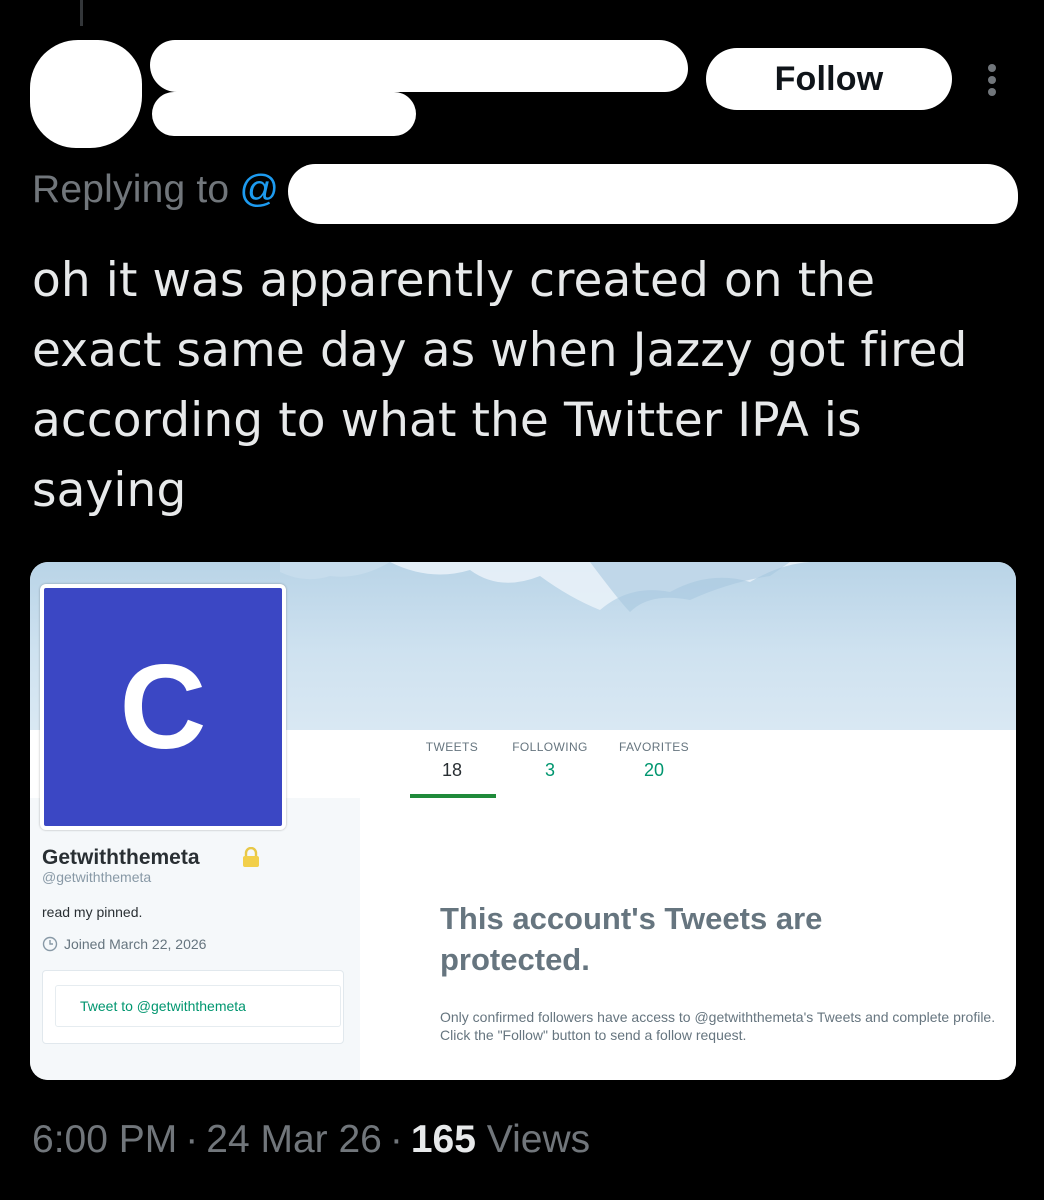 The width and height of the screenshot is (1044, 1200). I want to click on reply-handle-redacted, so click(653, 194).